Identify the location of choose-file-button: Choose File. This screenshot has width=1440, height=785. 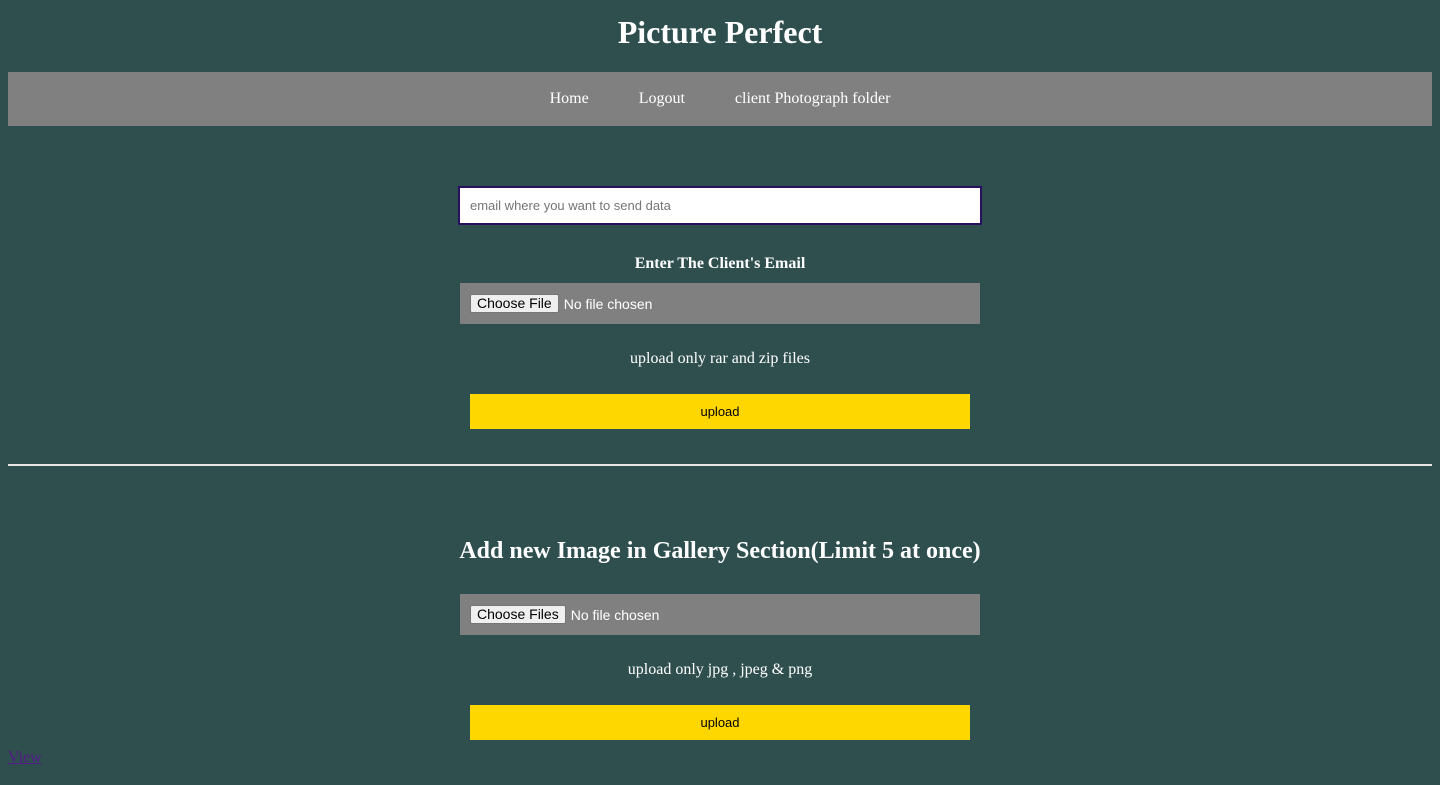
(514, 303).